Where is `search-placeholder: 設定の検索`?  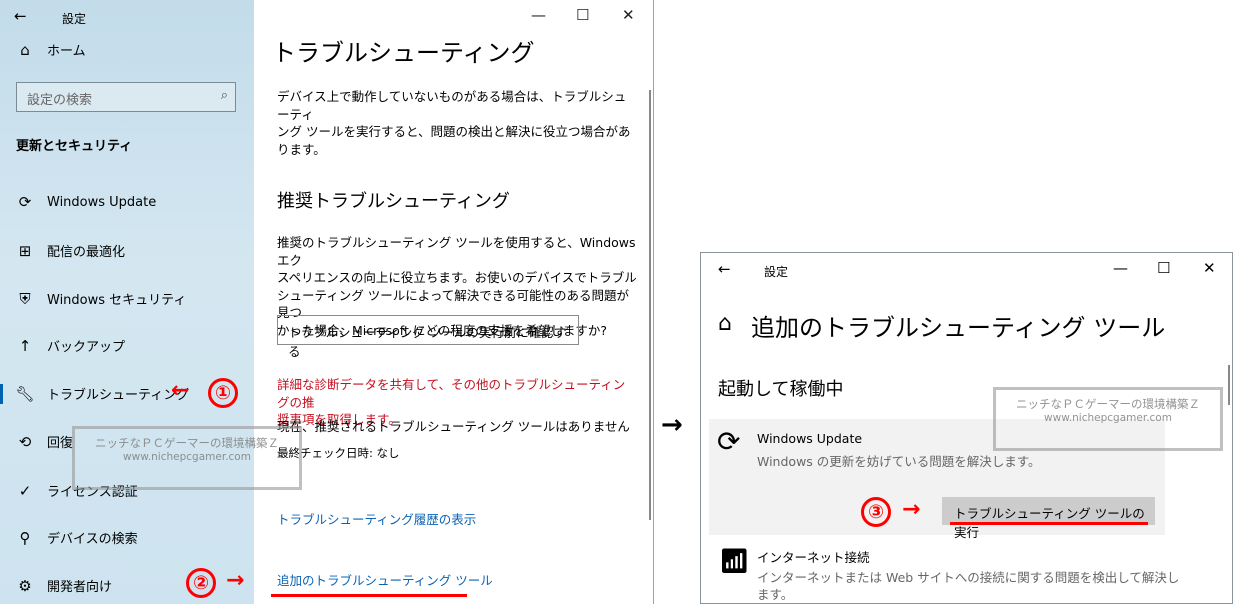
search-placeholder: 設定の検索 is located at coordinates (60, 100).